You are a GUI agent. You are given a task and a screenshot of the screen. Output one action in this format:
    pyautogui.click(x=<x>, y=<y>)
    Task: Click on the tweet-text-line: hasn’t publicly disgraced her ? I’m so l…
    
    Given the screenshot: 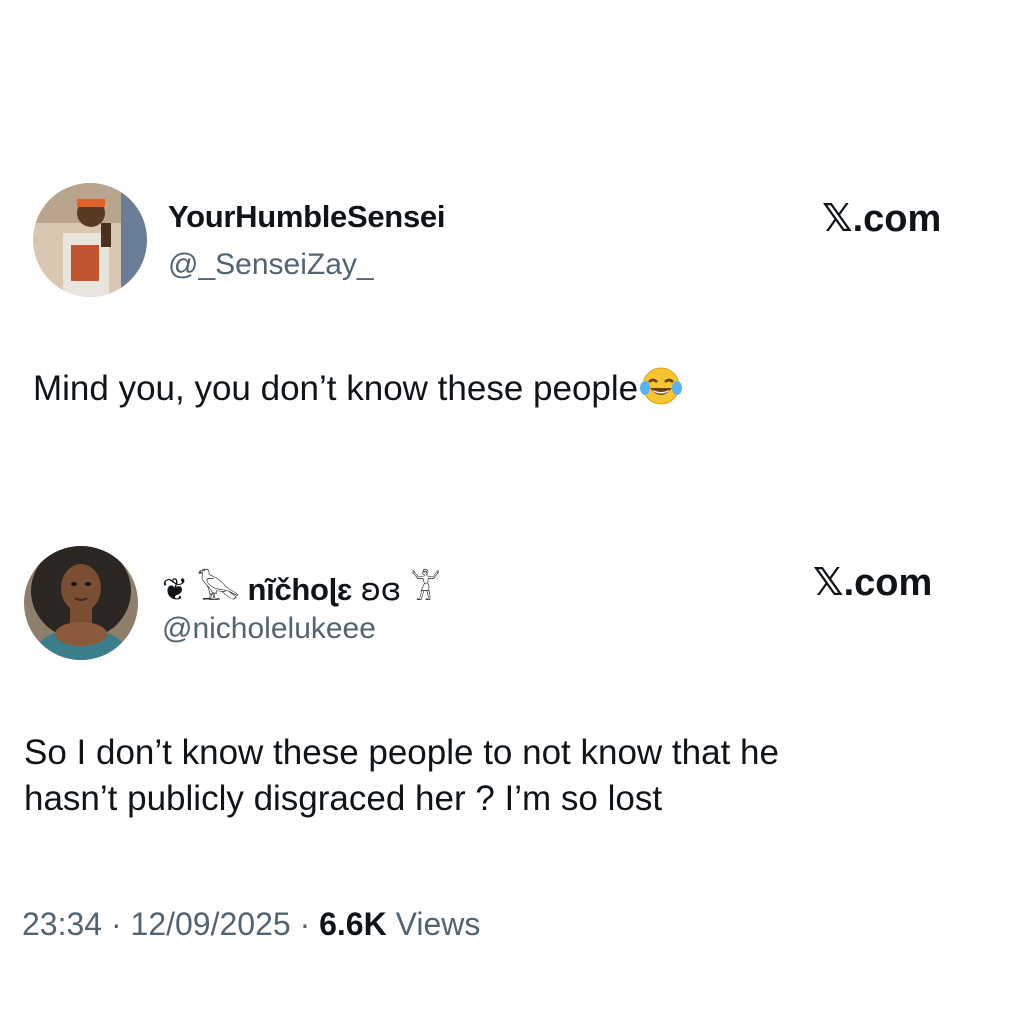 What is the action you would take?
    pyautogui.click(x=343, y=798)
    